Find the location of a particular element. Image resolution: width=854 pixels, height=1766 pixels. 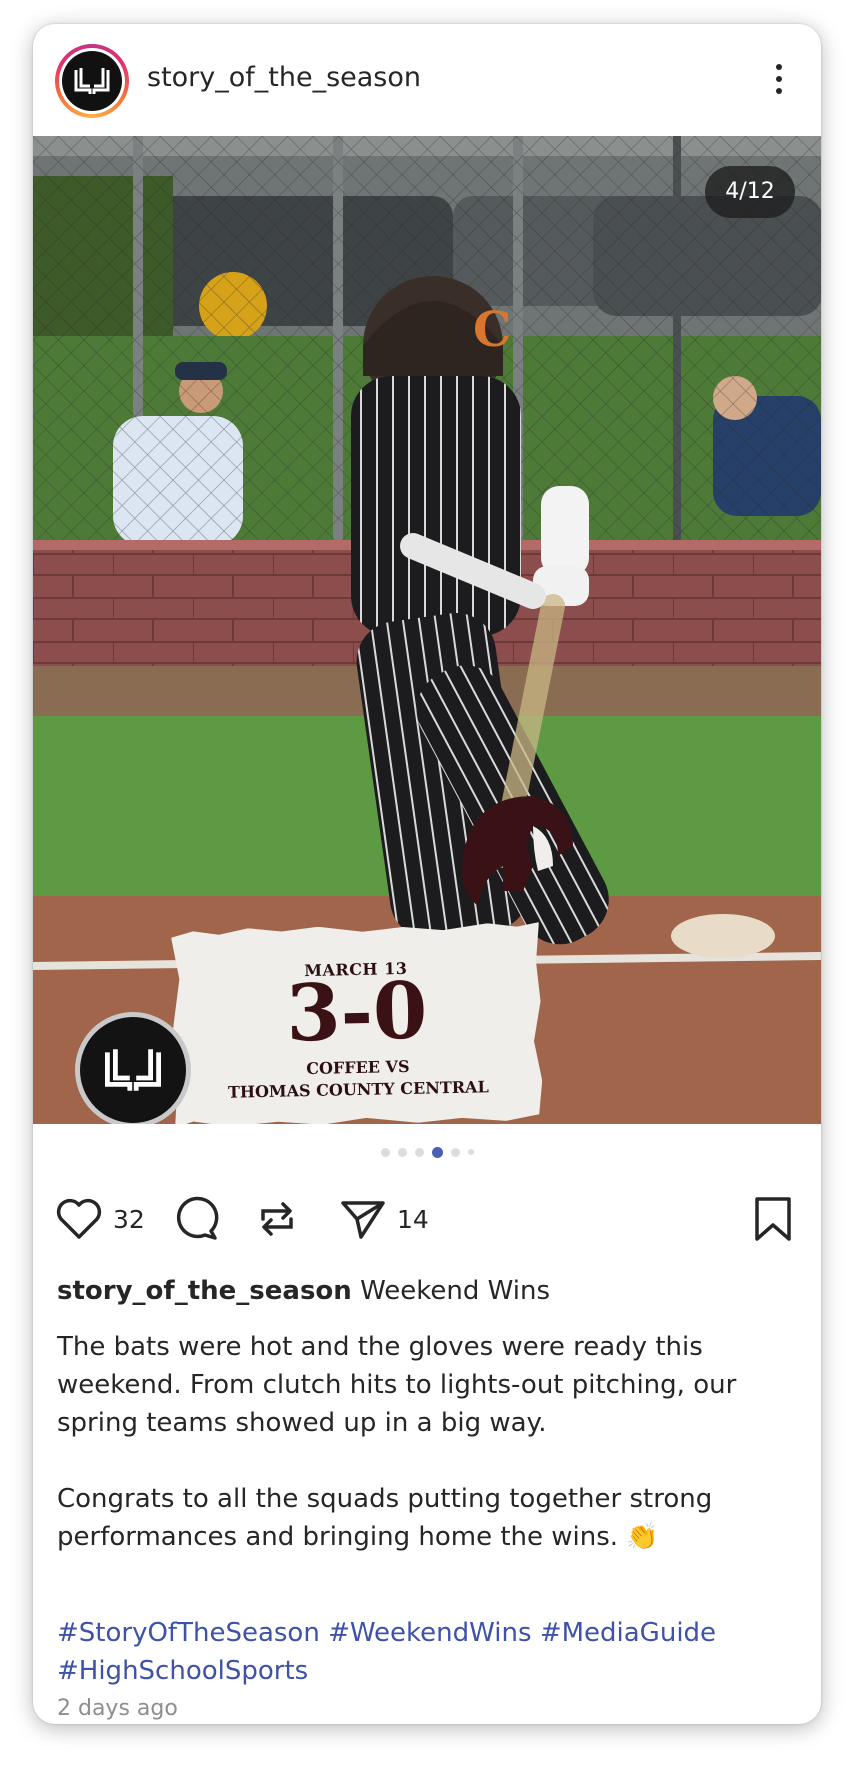

hashtag-link: #HighSchoolSports is located at coordinates (182, 1671).